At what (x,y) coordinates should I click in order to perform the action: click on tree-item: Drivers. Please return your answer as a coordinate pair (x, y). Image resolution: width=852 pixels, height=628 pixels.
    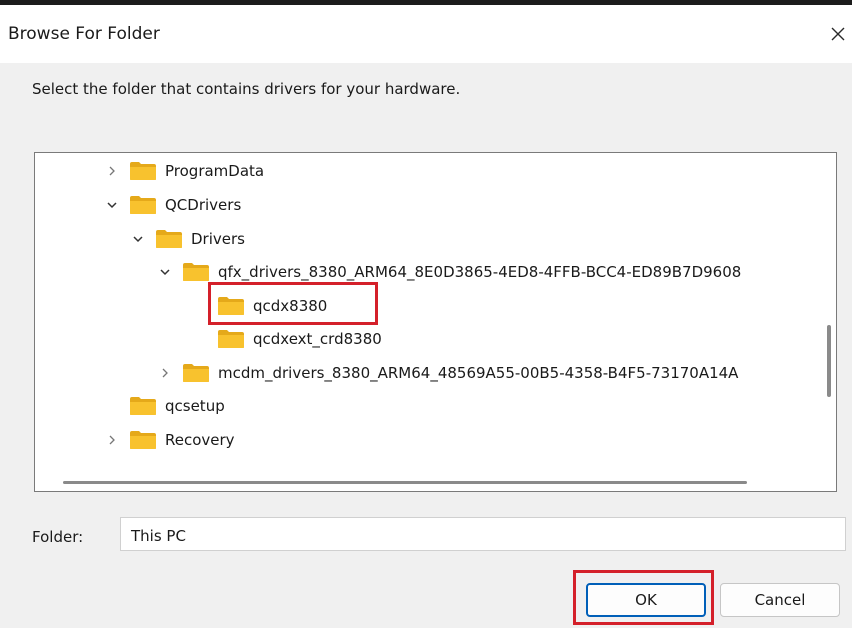
    Looking at the image, I should click on (188, 239).